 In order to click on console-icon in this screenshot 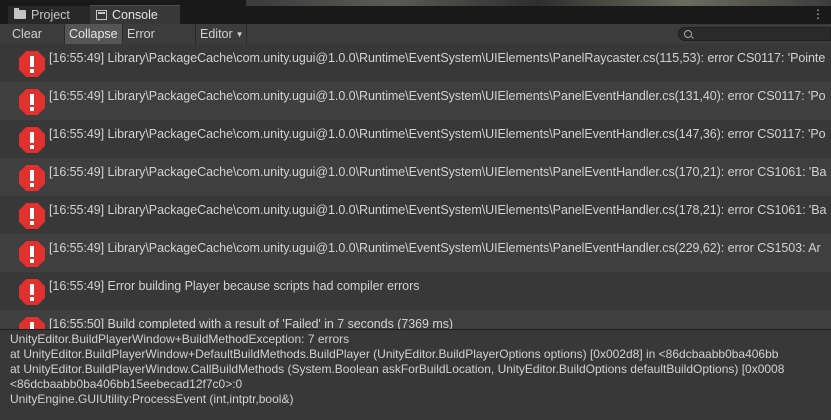, I will do `click(101, 14)`.